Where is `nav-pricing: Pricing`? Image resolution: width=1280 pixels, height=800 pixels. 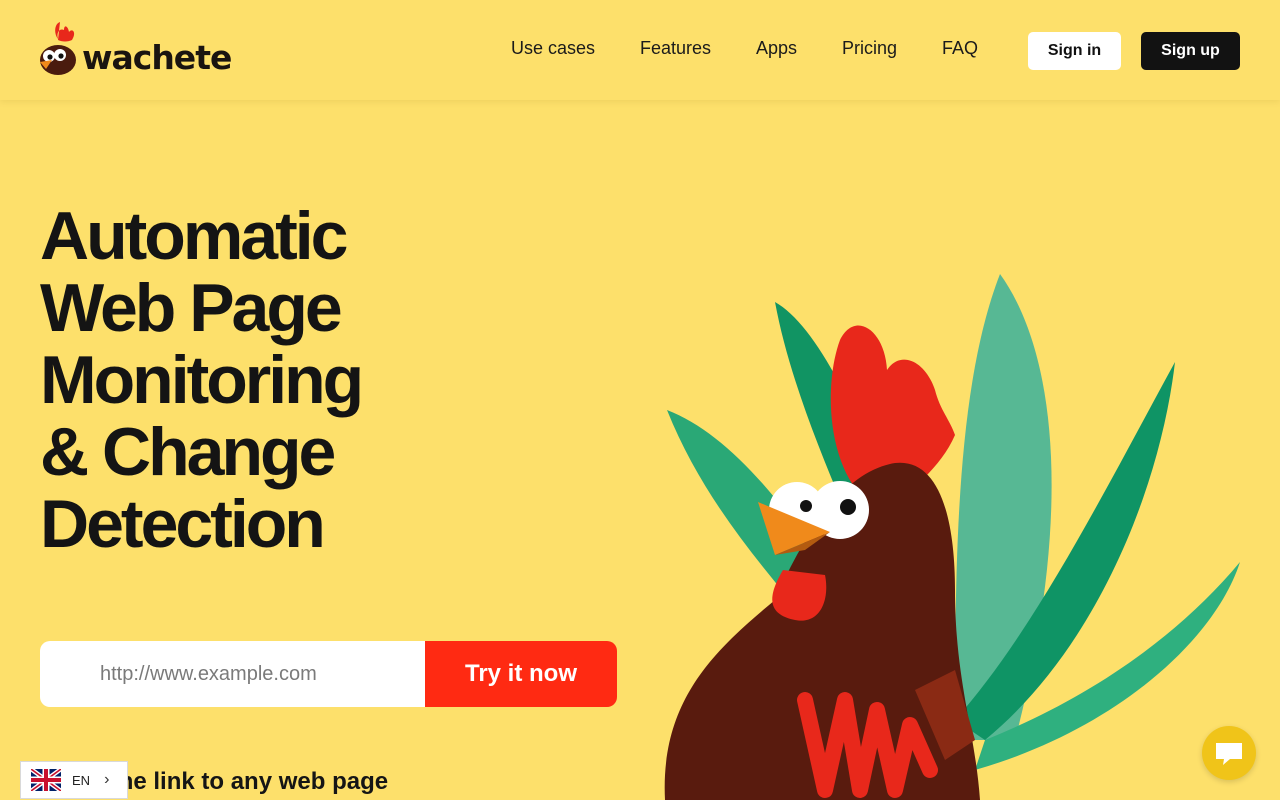
nav-pricing: Pricing is located at coordinates (869, 48).